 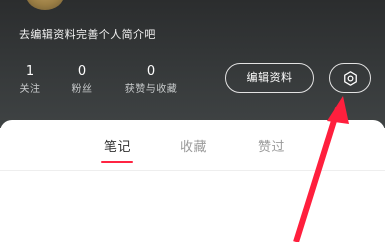 What do you see at coordinates (30, 80) in the screenshot?
I see `stat-following: 1 关注` at bounding box center [30, 80].